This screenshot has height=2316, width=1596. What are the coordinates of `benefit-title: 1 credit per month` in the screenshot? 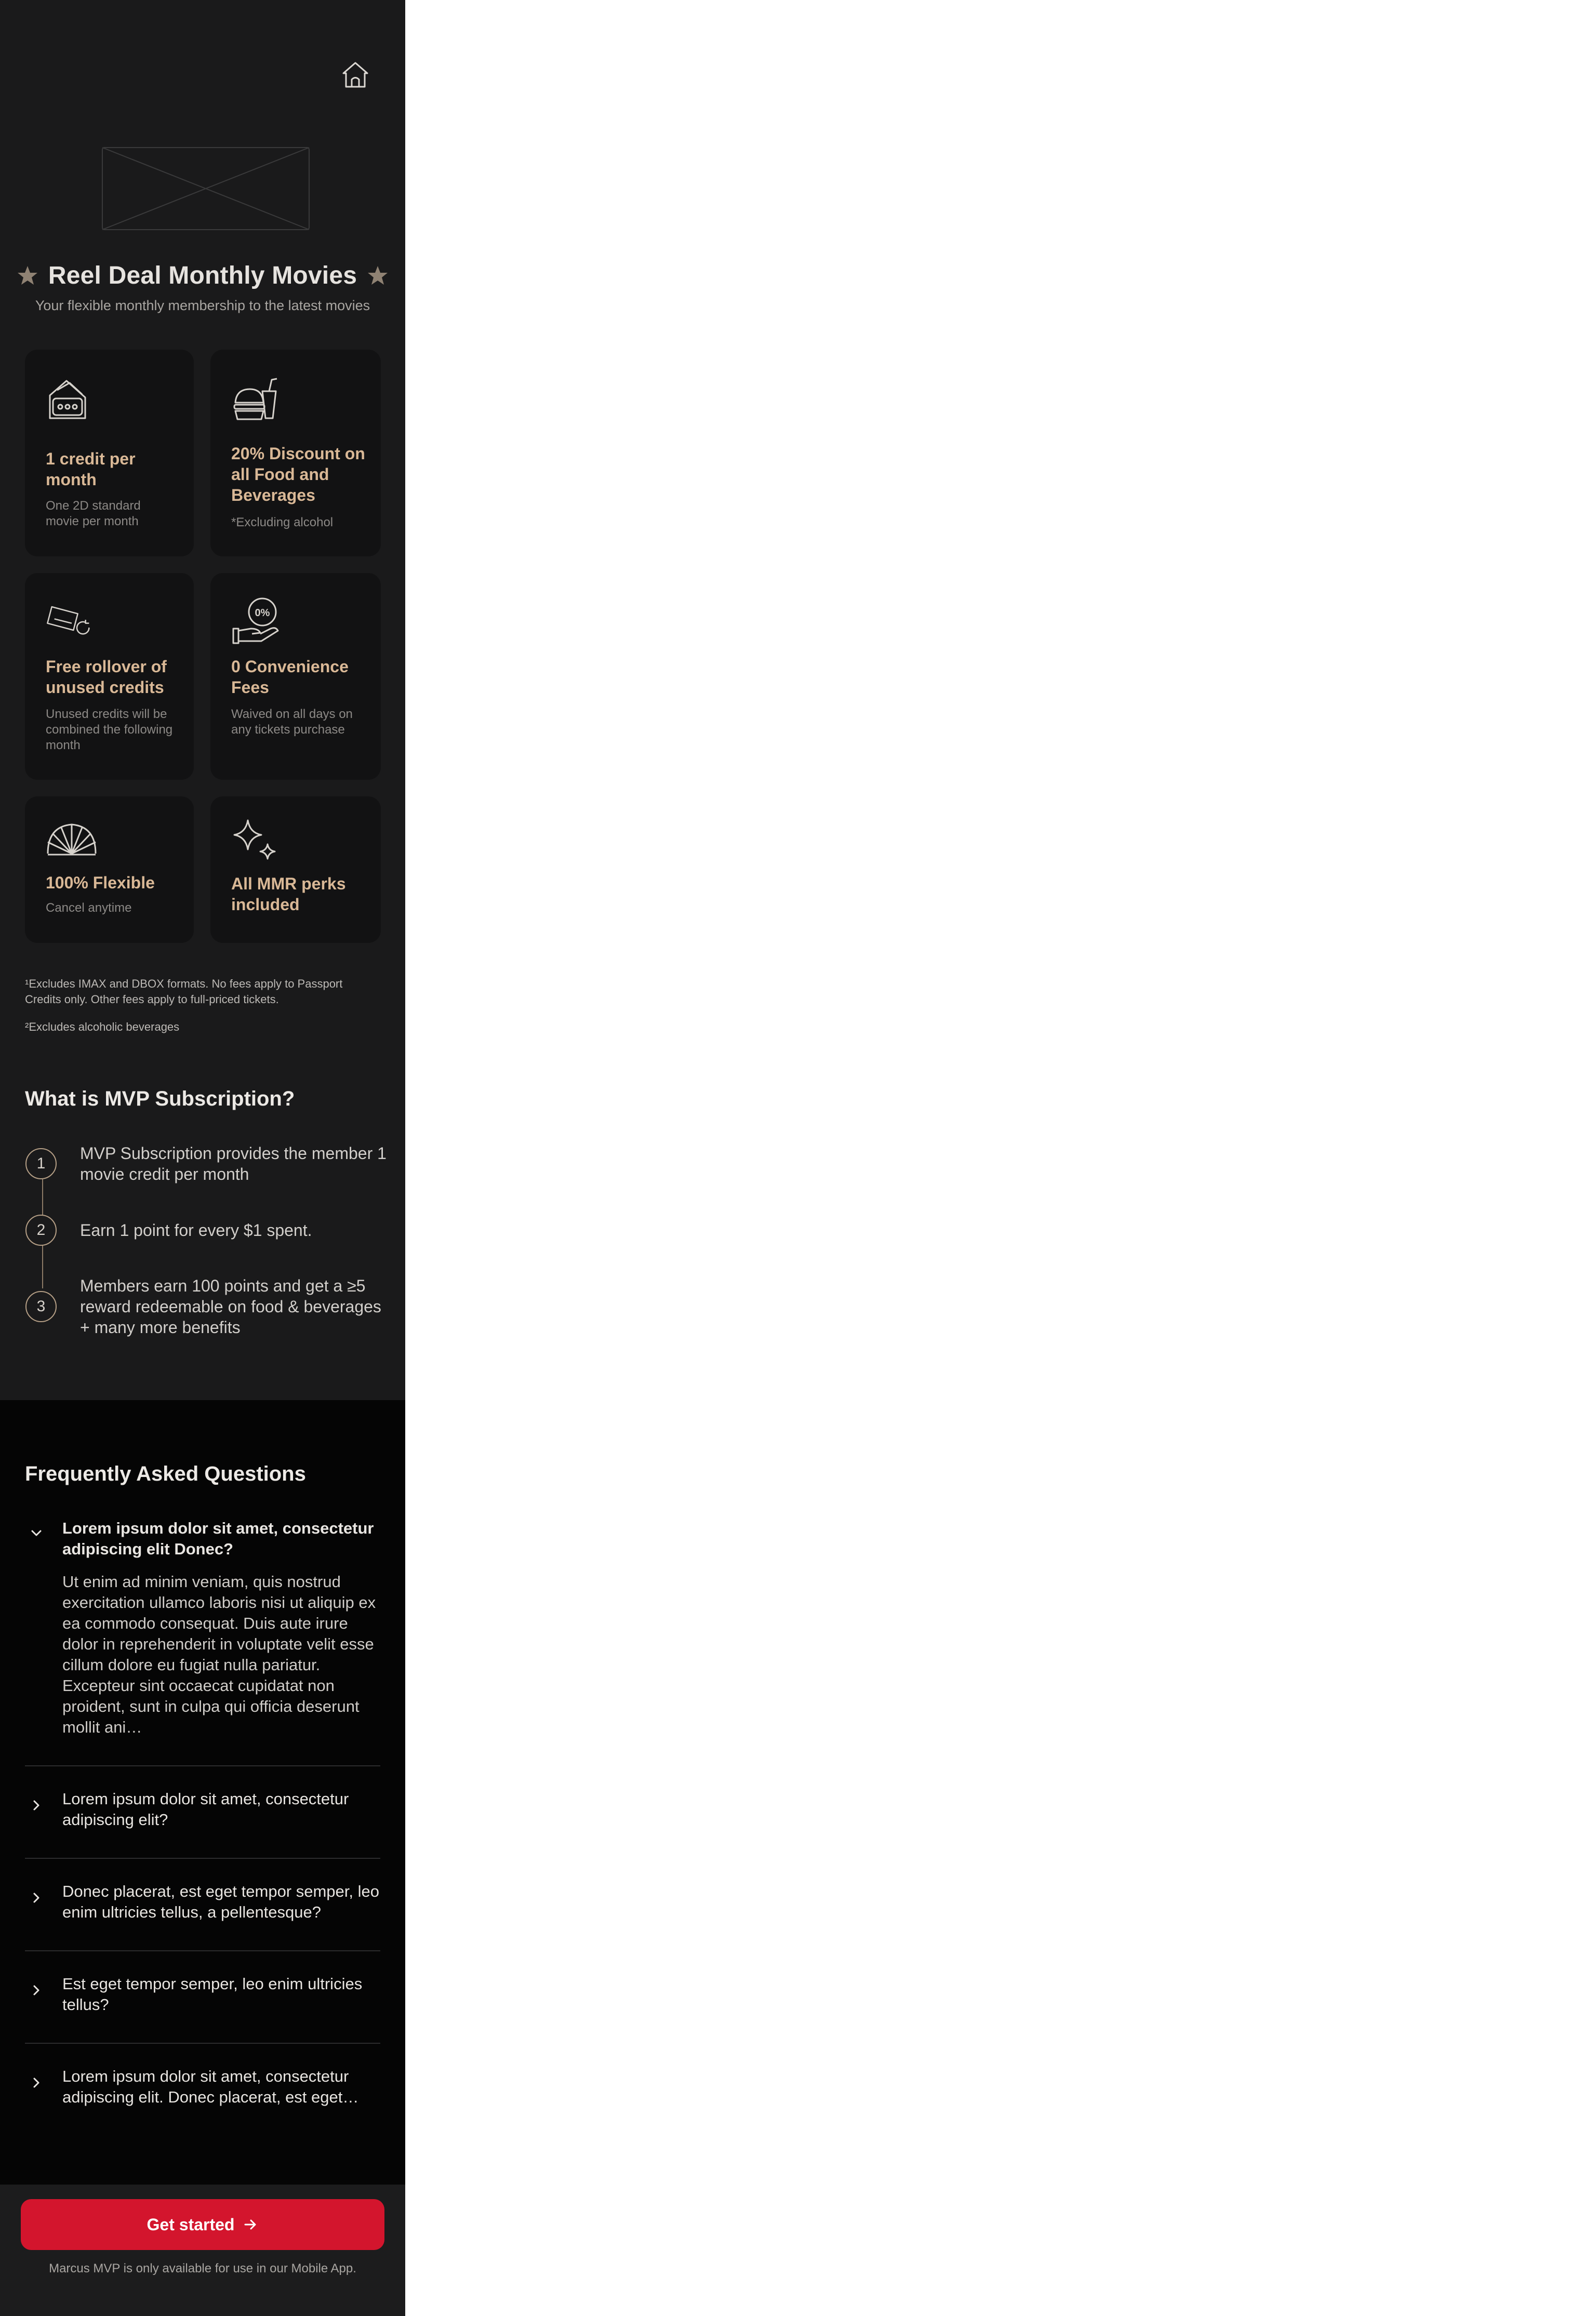 It's located at (91, 469).